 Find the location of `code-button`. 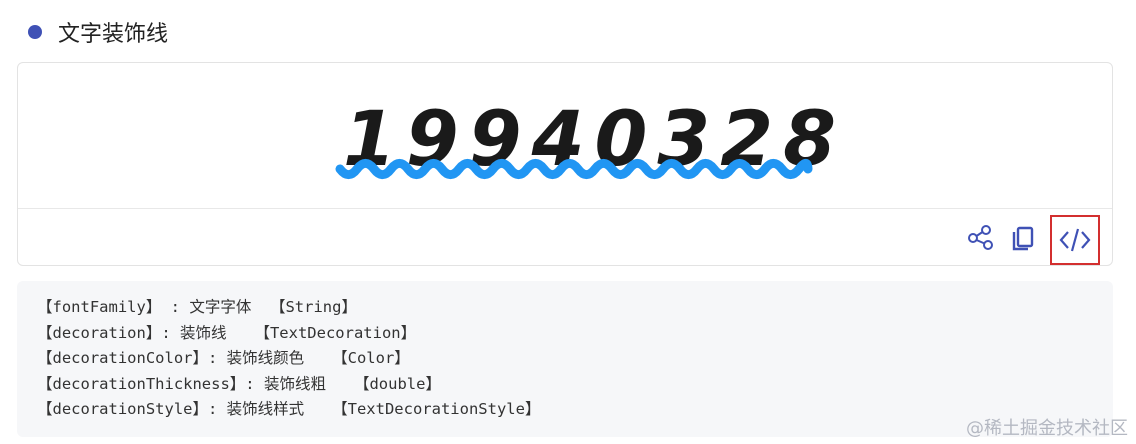

code-button is located at coordinates (1075, 240).